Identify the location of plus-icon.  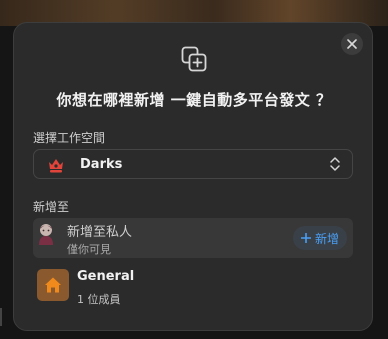
(305, 238).